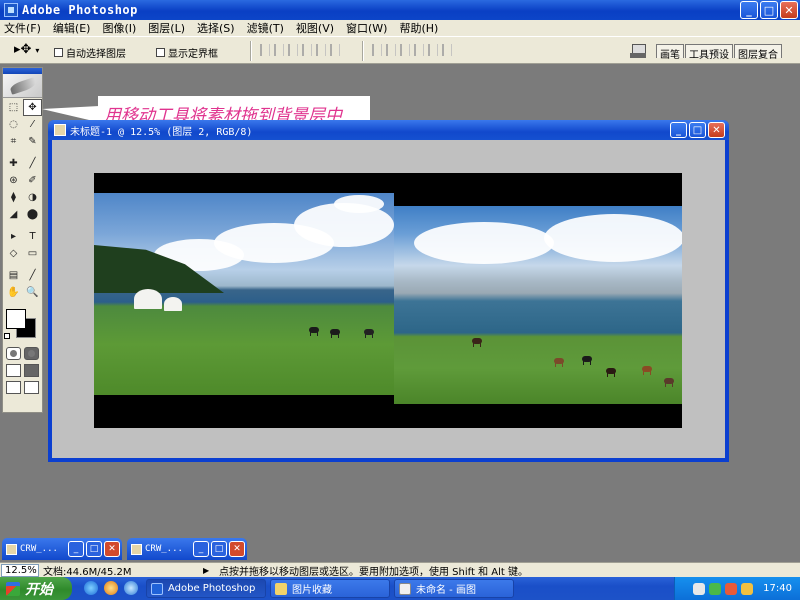 This screenshot has height=600, width=800. I want to click on tray-network-icon, so click(715, 588).